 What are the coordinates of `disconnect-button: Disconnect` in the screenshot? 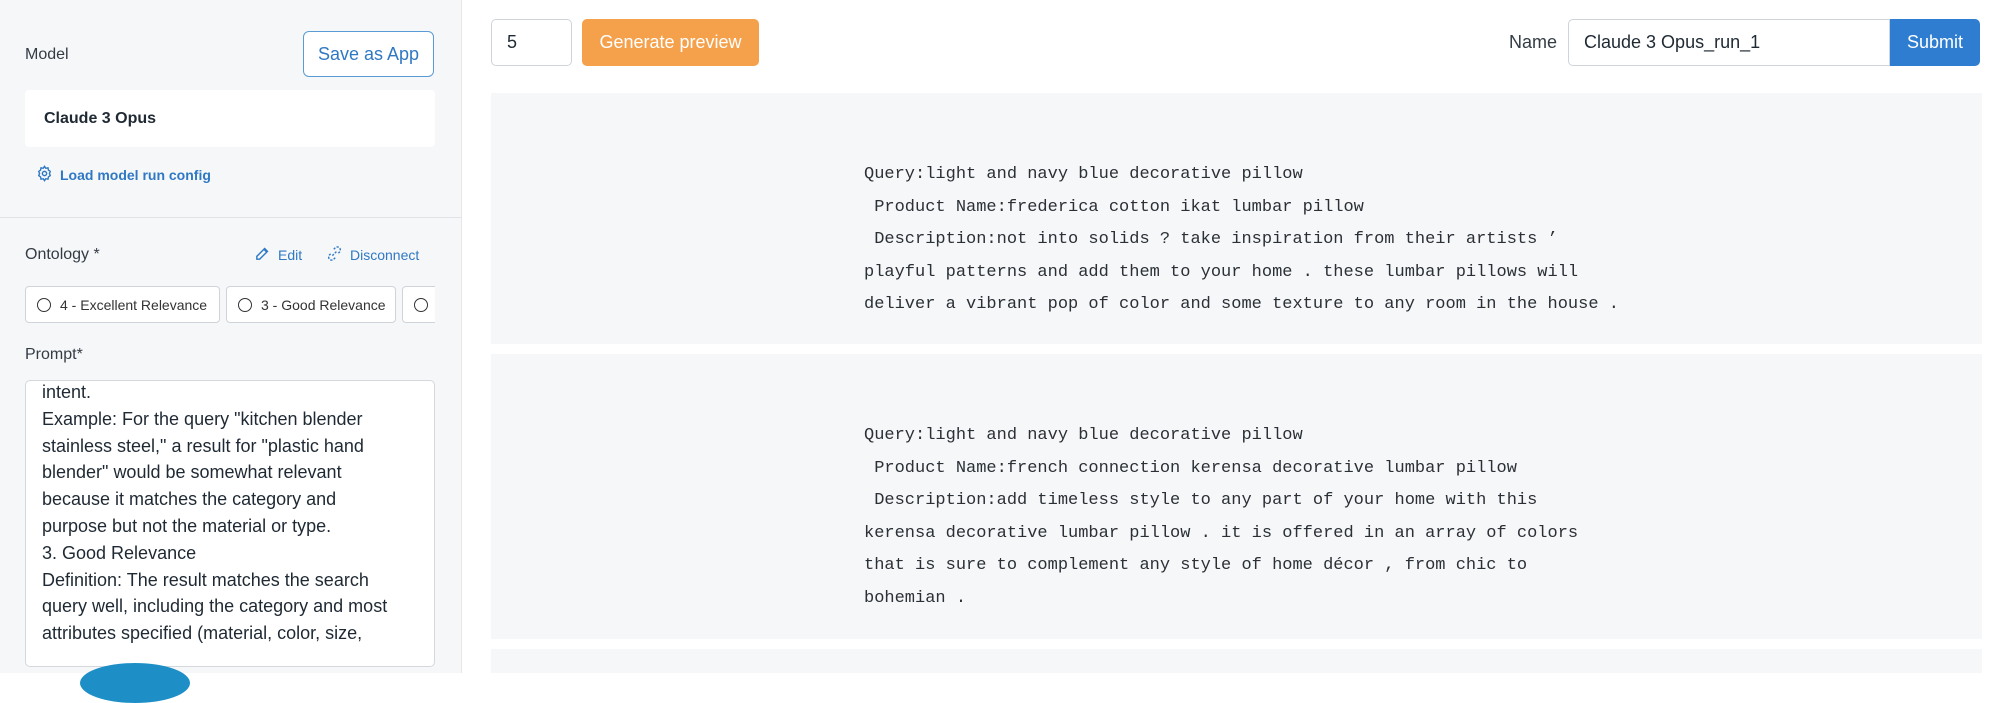 It's located at (372, 255).